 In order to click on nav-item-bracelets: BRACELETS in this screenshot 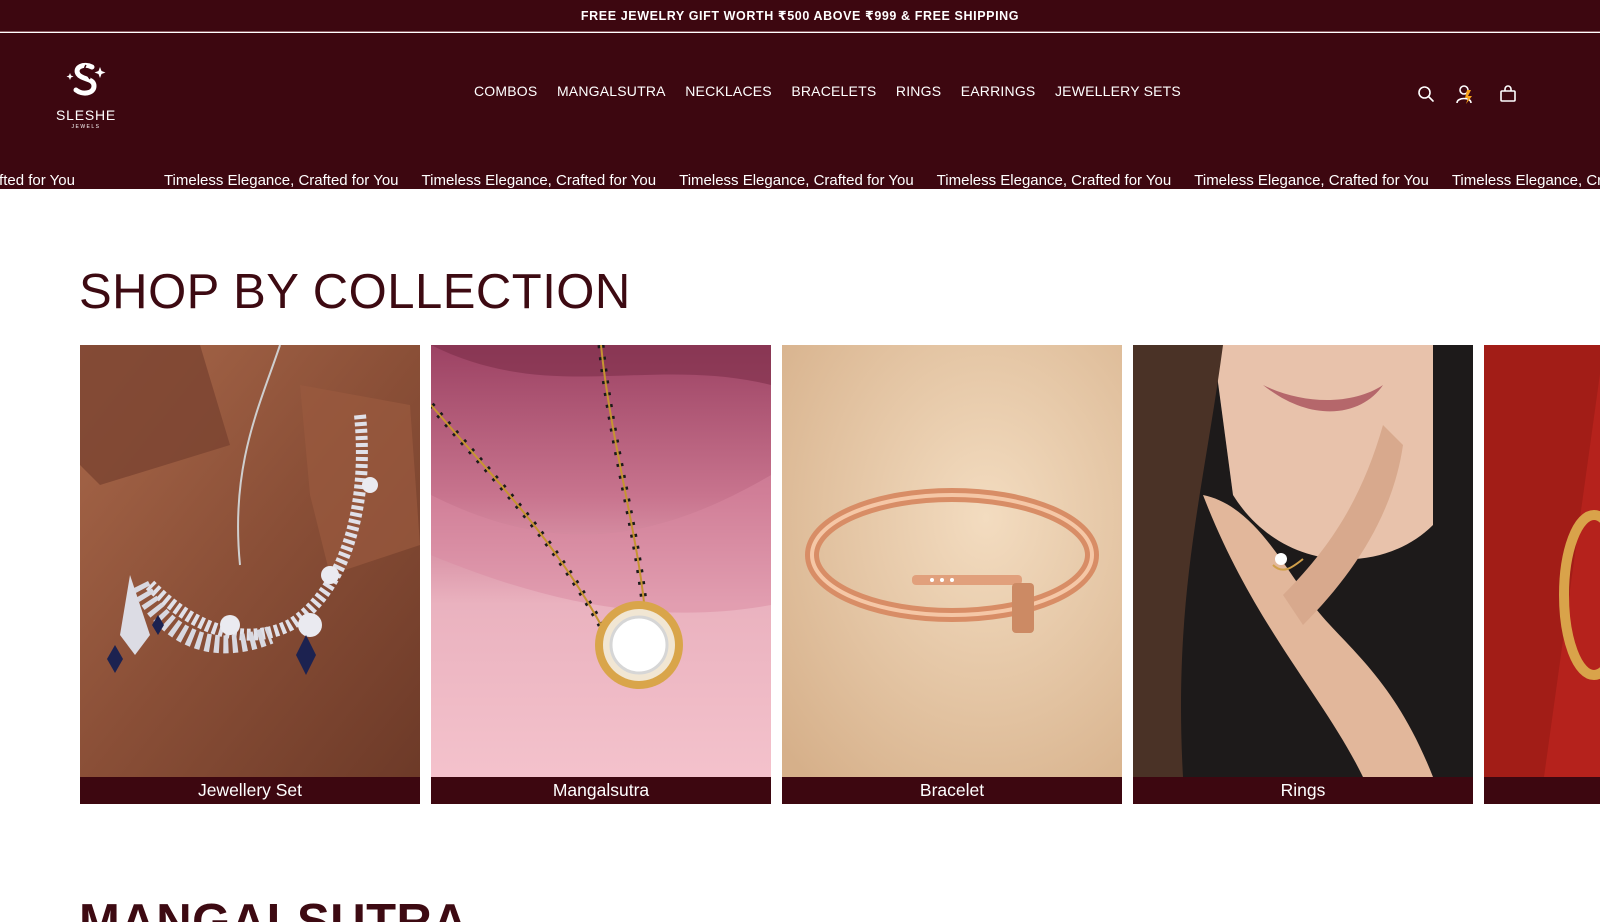, I will do `click(833, 93)`.